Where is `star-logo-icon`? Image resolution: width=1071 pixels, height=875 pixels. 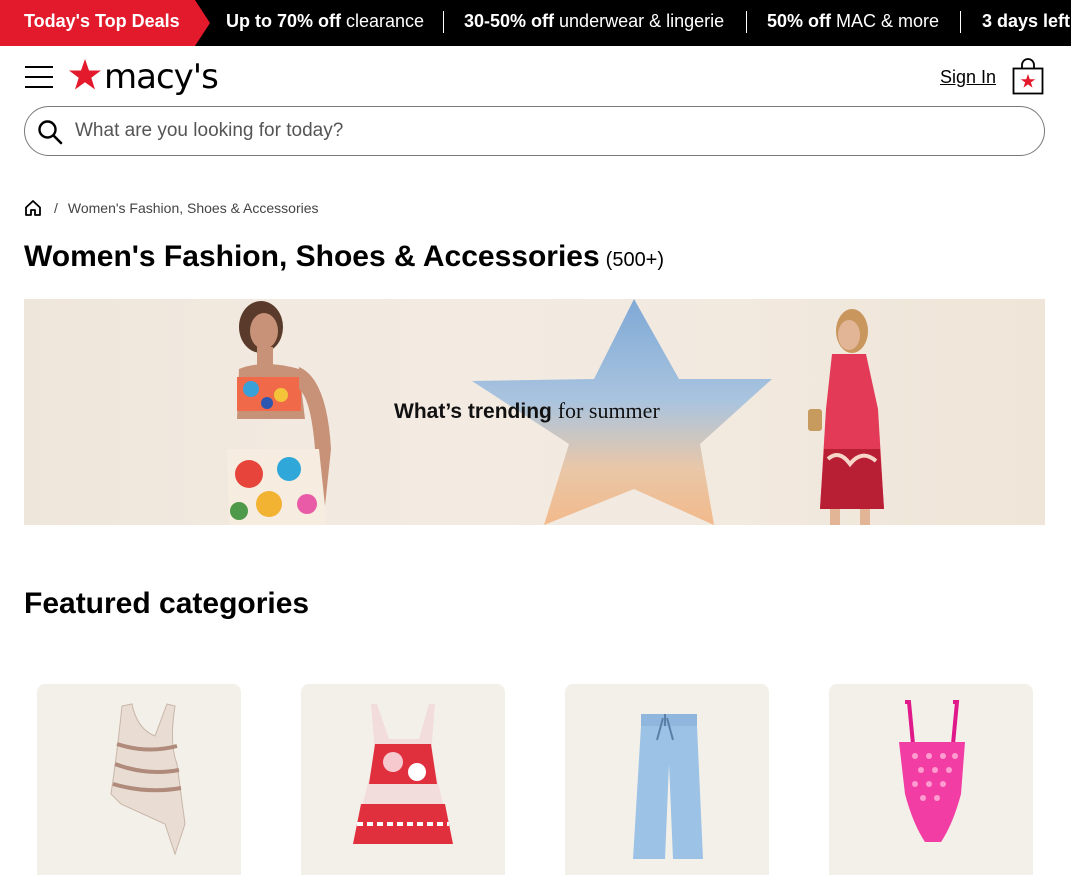
star-logo-icon is located at coordinates (85, 74).